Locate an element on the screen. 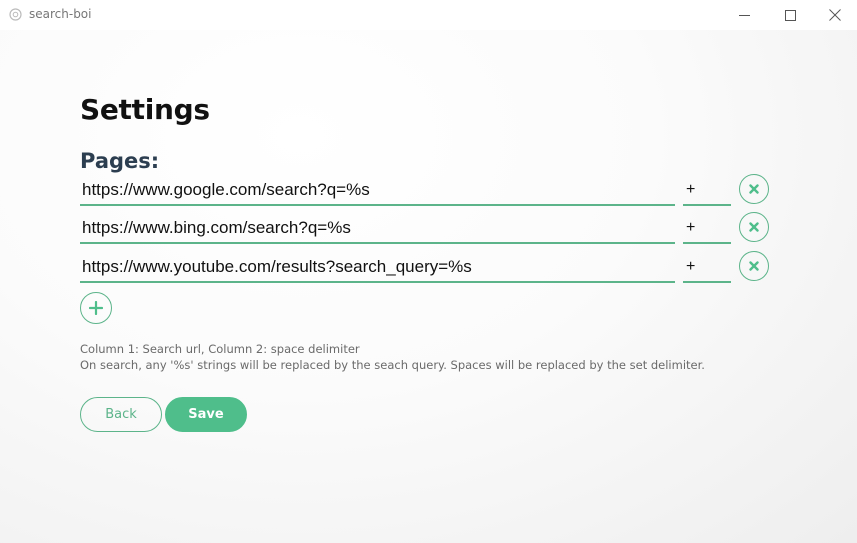 The width and height of the screenshot is (857, 543). plus-icon is located at coordinates (96, 308).